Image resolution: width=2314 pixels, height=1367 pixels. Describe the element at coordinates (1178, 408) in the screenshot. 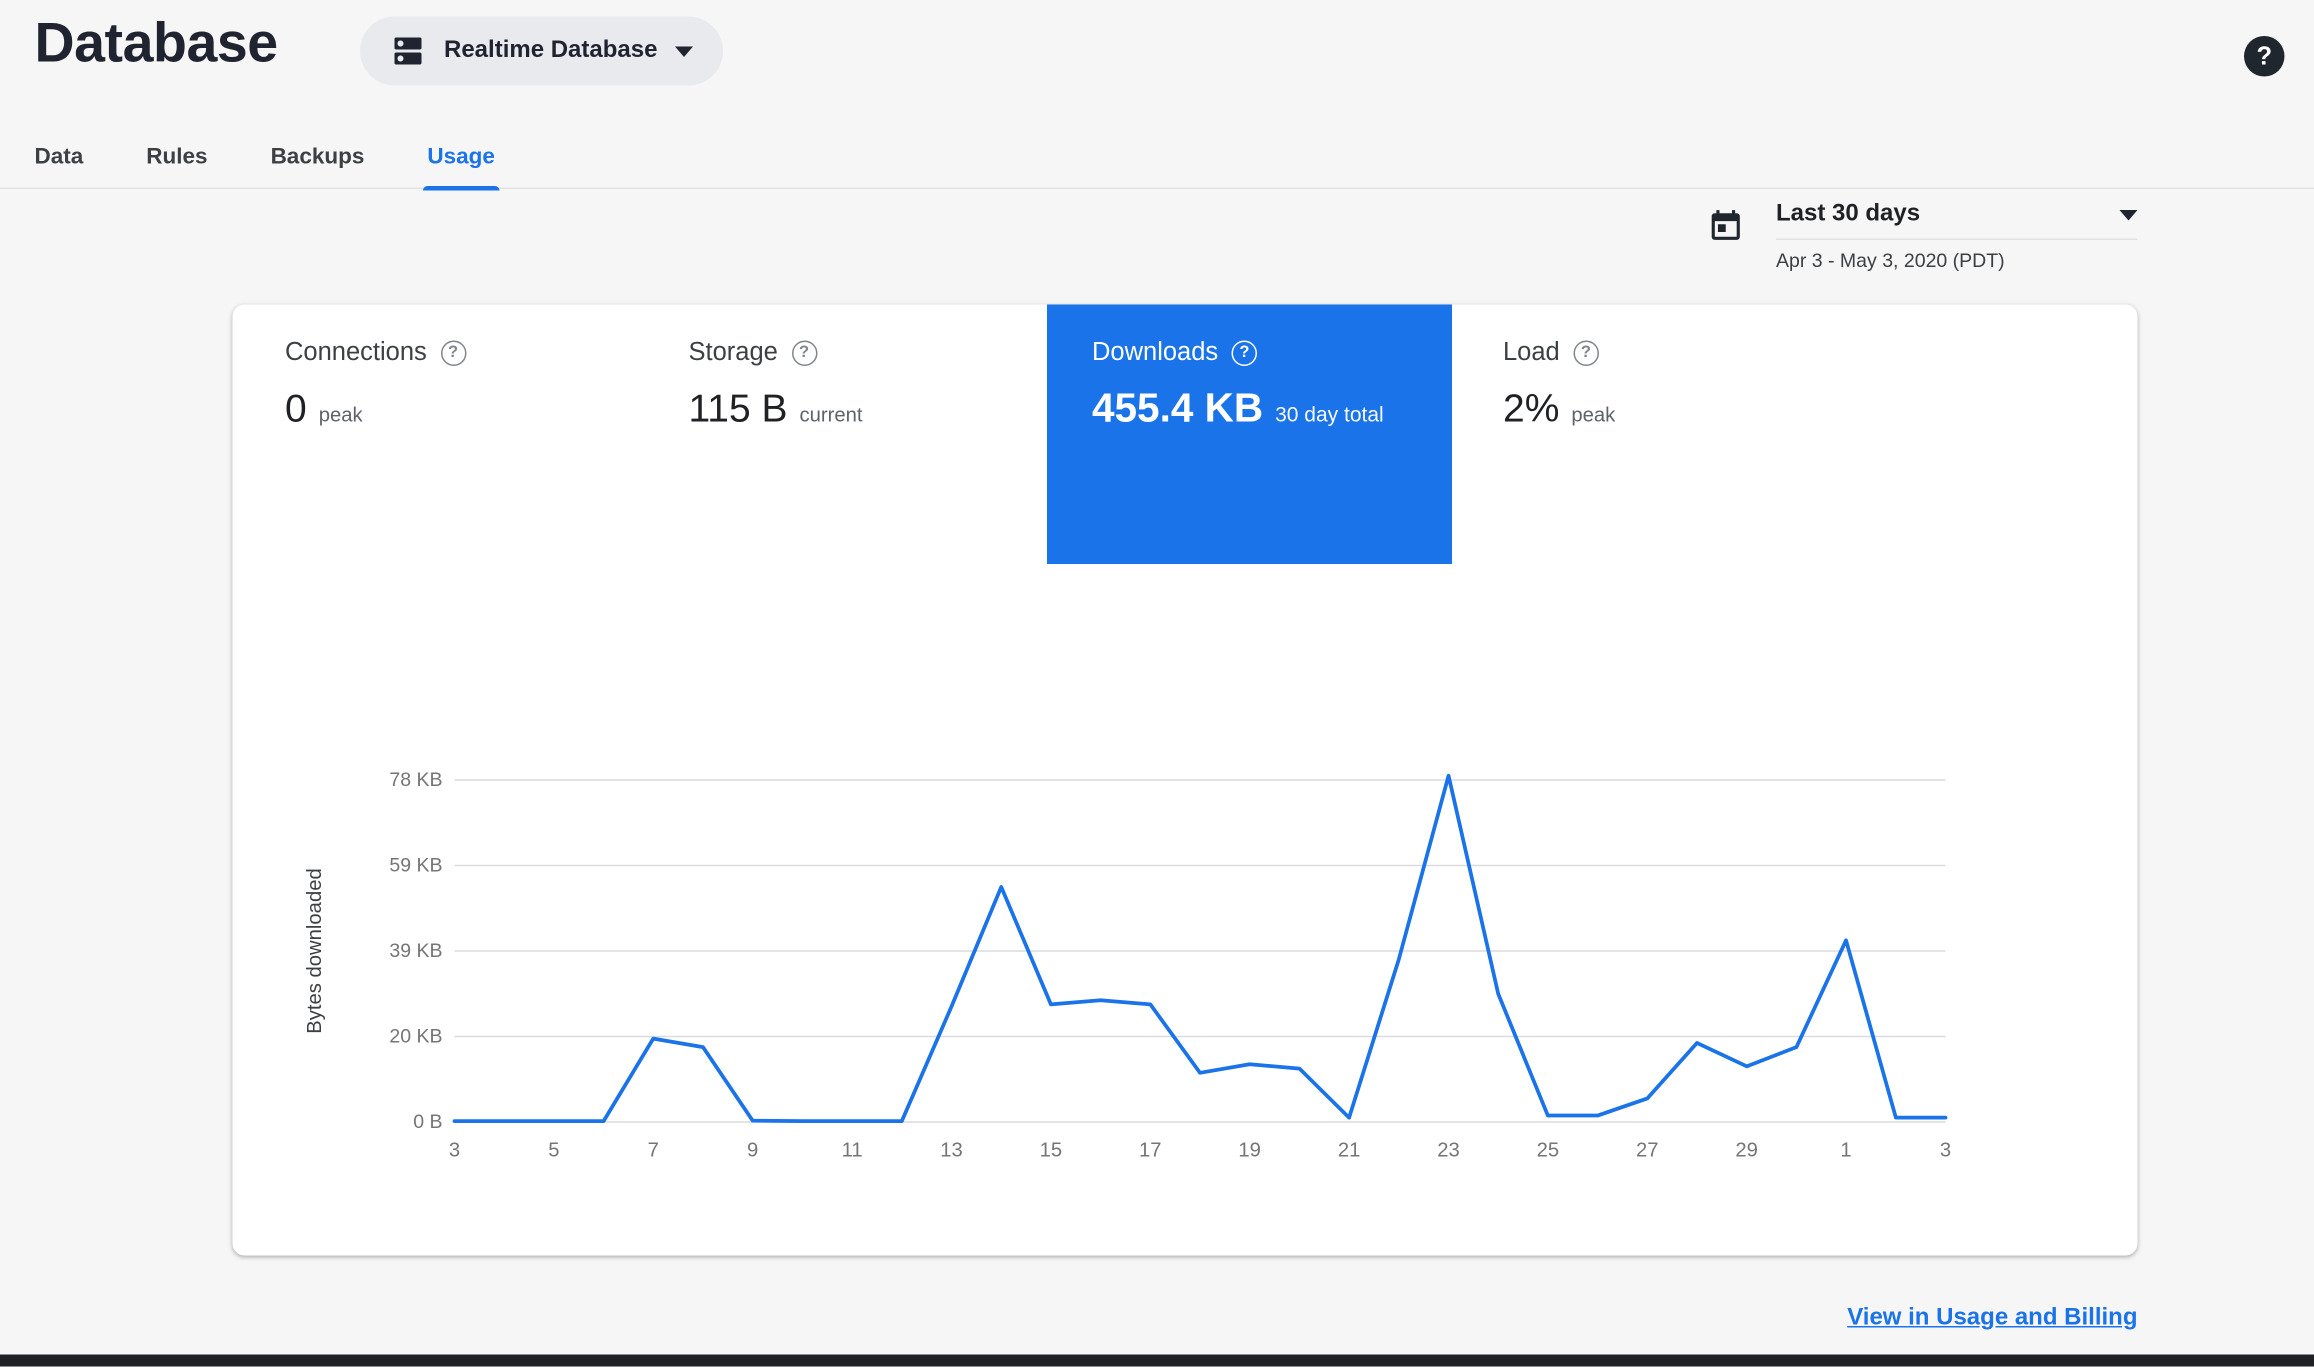

I see `metric-value: 455.4 KB` at that location.